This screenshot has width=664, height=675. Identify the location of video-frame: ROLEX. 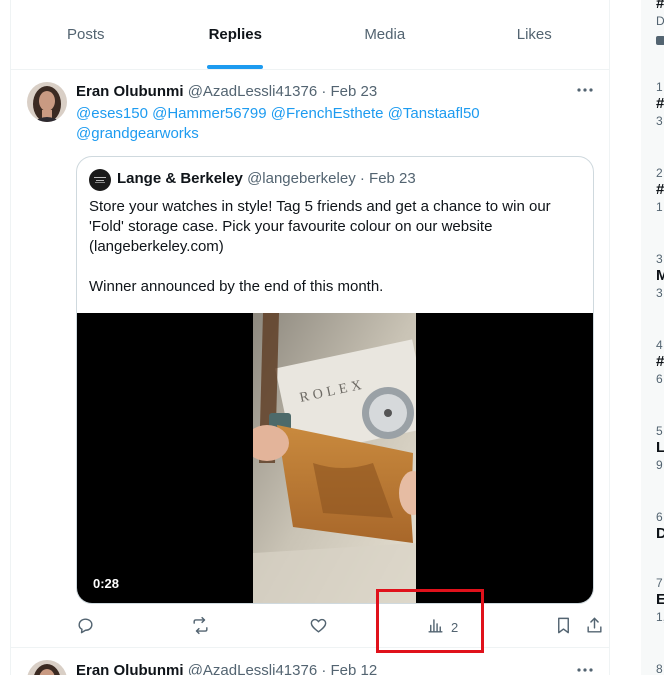
(334, 458).